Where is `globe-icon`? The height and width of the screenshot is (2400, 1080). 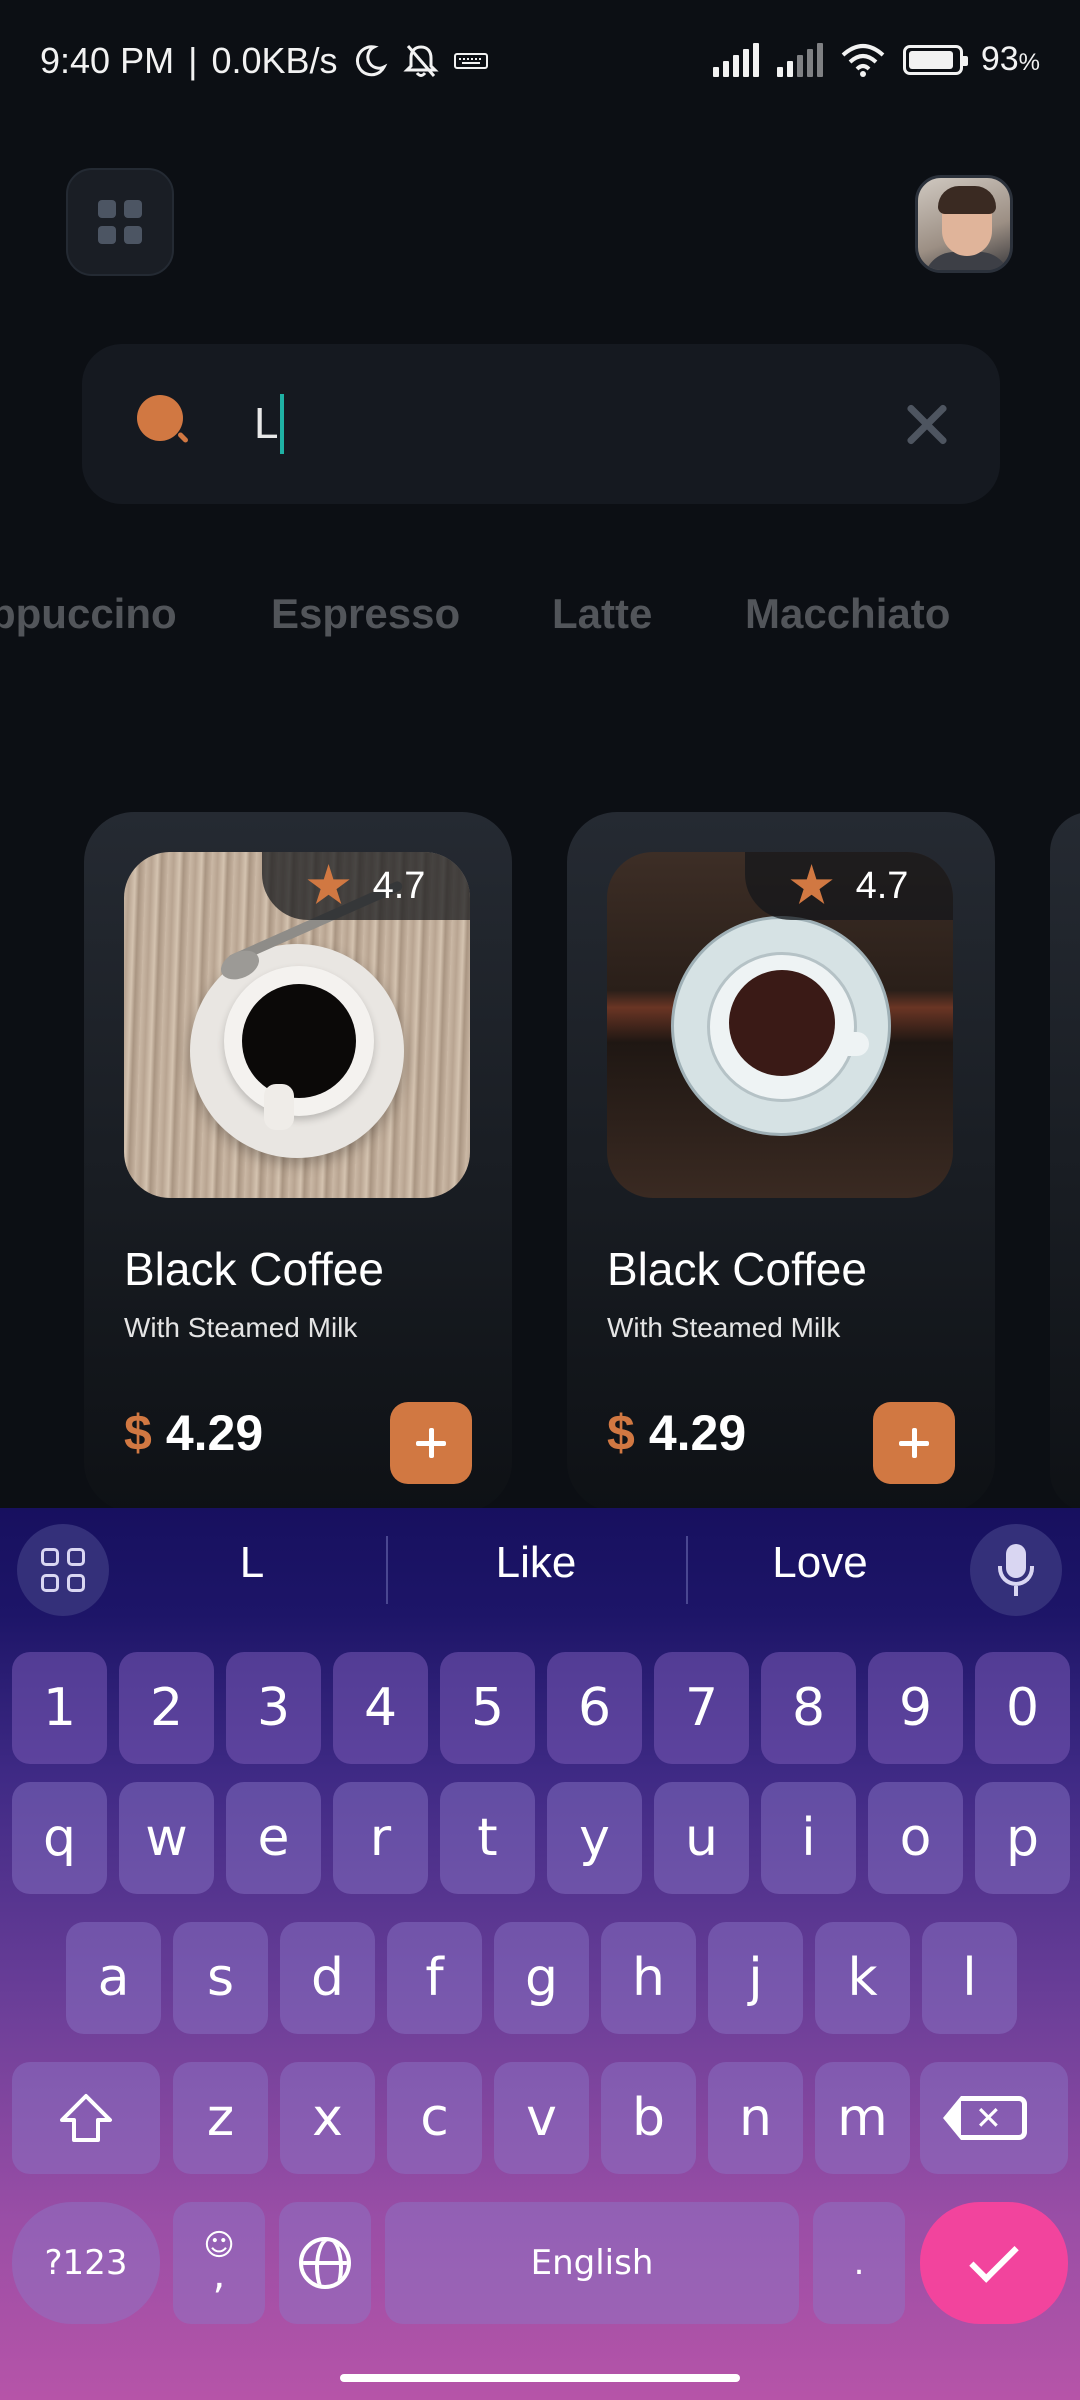
globe-icon is located at coordinates (325, 2263).